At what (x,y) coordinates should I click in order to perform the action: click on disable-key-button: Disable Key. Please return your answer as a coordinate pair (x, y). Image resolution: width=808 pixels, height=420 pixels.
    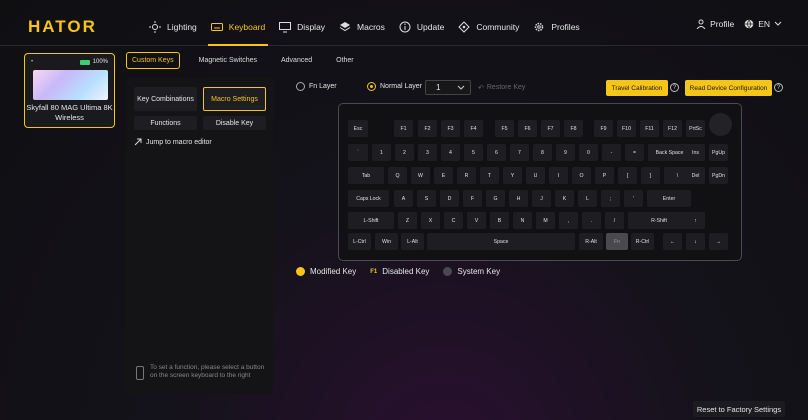
    Looking at the image, I should click on (234, 123).